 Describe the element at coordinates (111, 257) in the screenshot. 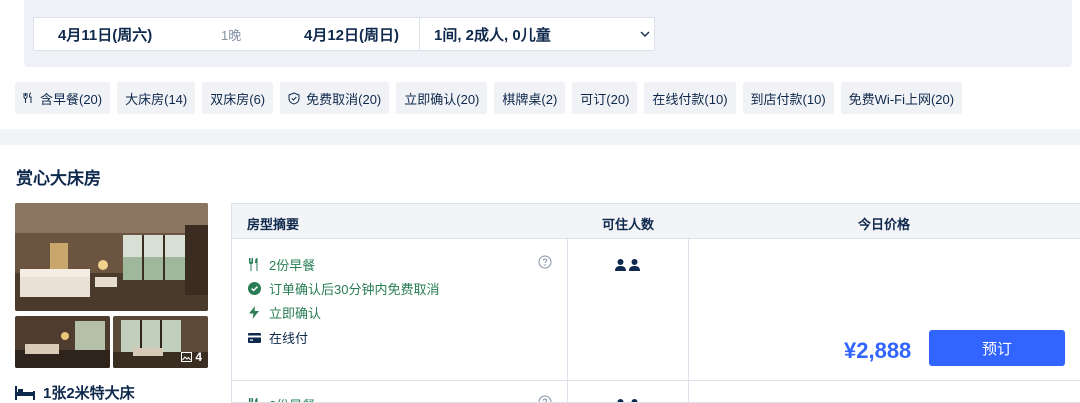

I see `room-photo-main` at that location.